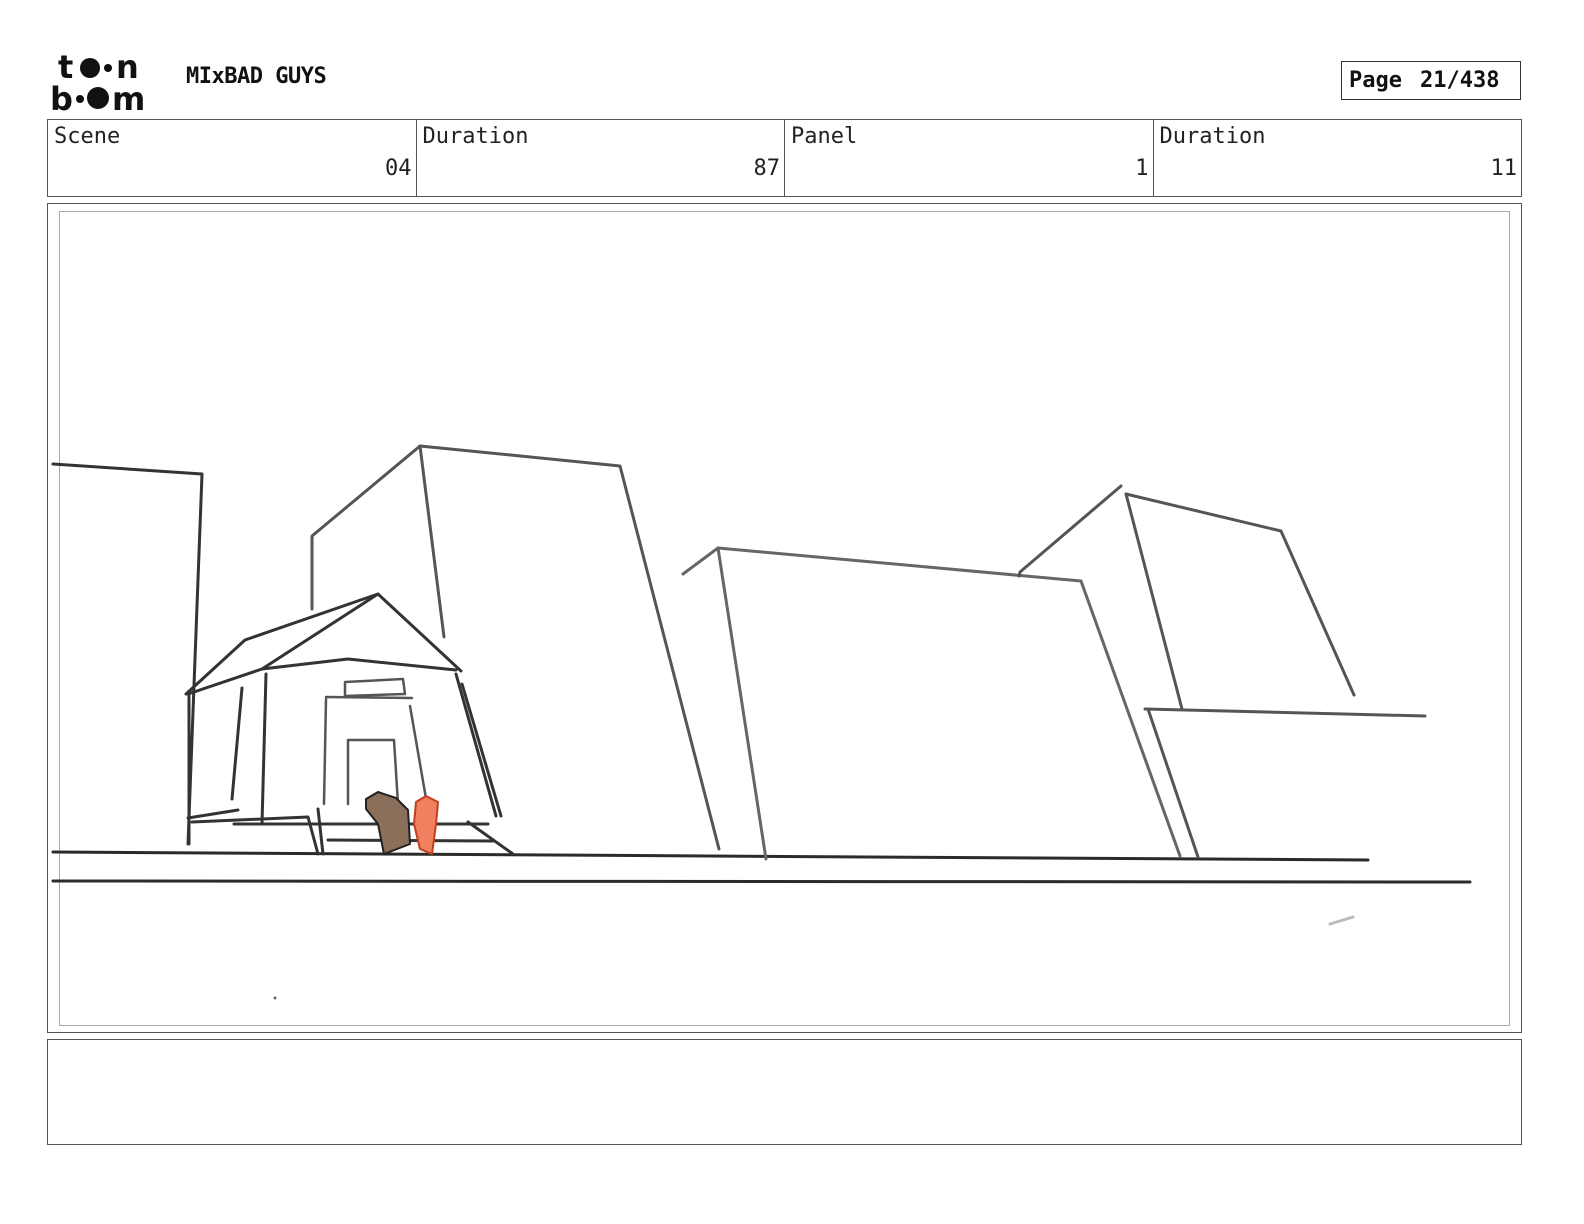 The height and width of the screenshot is (1224, 1584). What do you see at coordinates (515, 647) in the screenshot?
I see `center-left-building` at bounding box center [515, 647].